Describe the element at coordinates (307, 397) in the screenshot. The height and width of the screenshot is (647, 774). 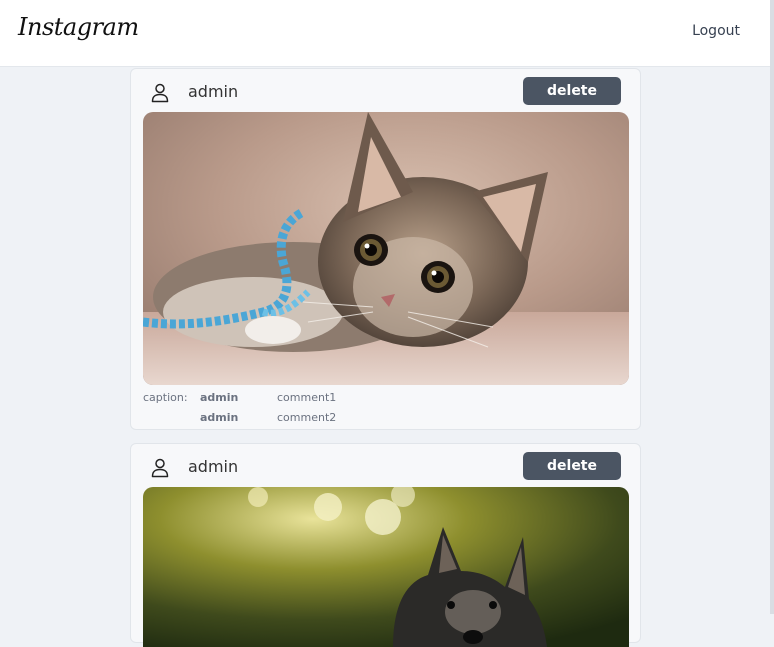
I see `comment-text: comment1` at that location.